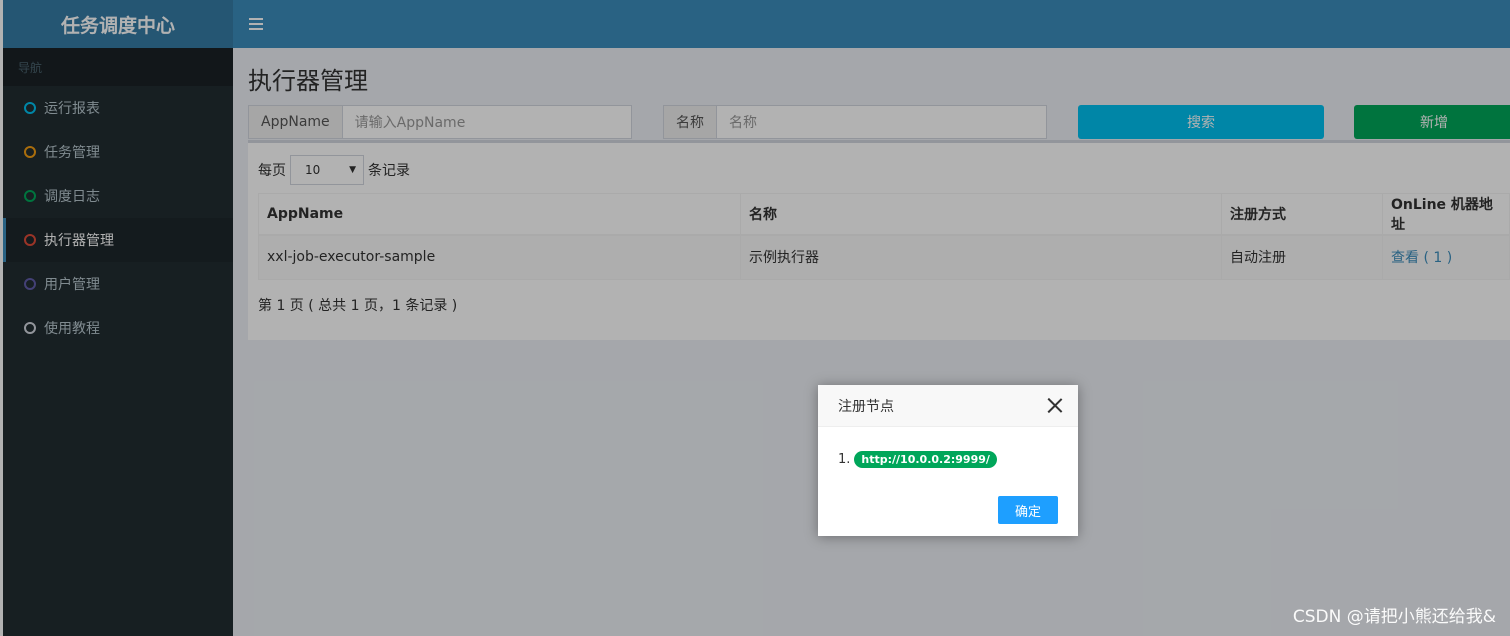 Image resolution: width=1510 pixels, height=636 pixels. Describe the element at coordinates (948, 406) in the screenshot. I see `dialog-header: 注册节点` at that location.